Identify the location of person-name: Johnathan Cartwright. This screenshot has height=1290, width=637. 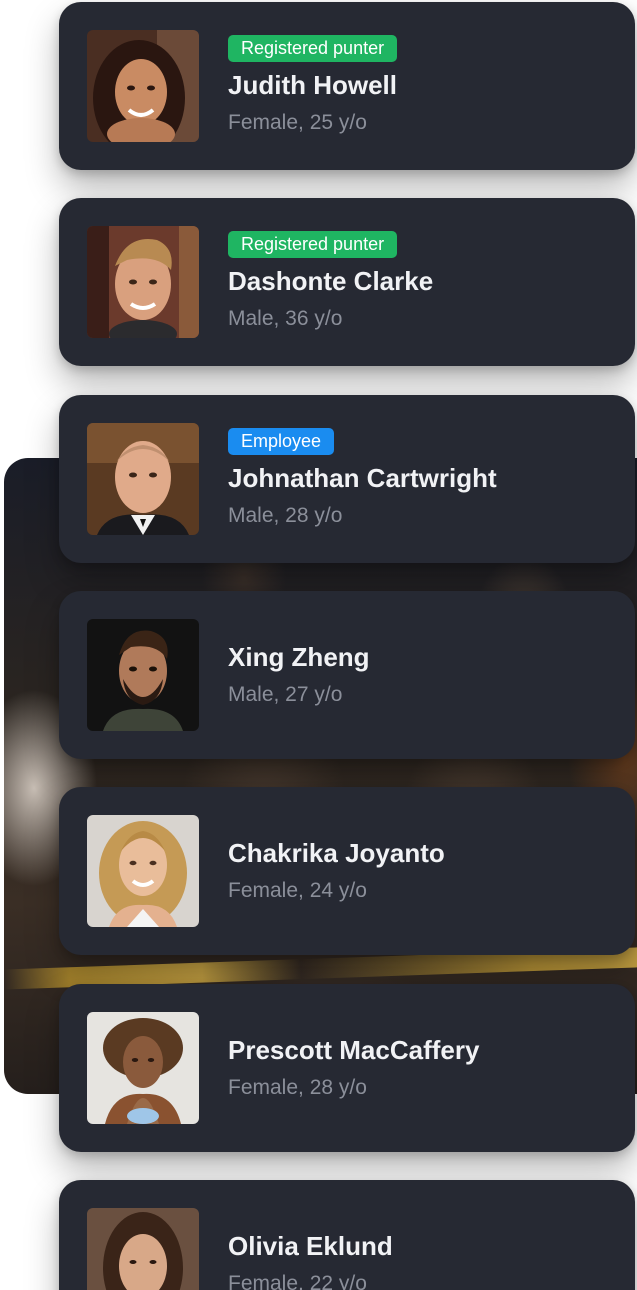
(362, 477).